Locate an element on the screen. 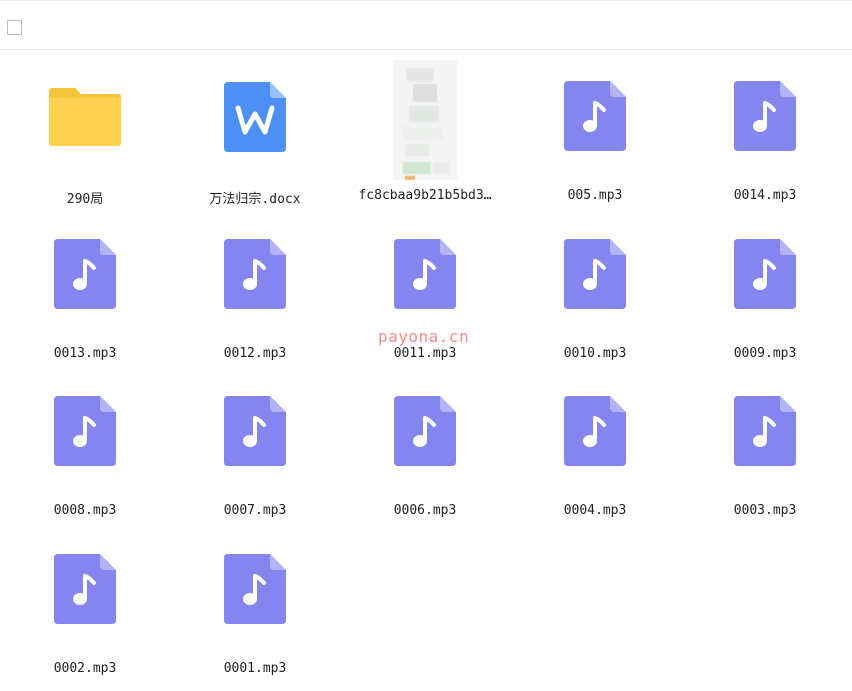 The image size is (852, 691). file-tile: 005.mp3 is located at coordinates (595, 139).